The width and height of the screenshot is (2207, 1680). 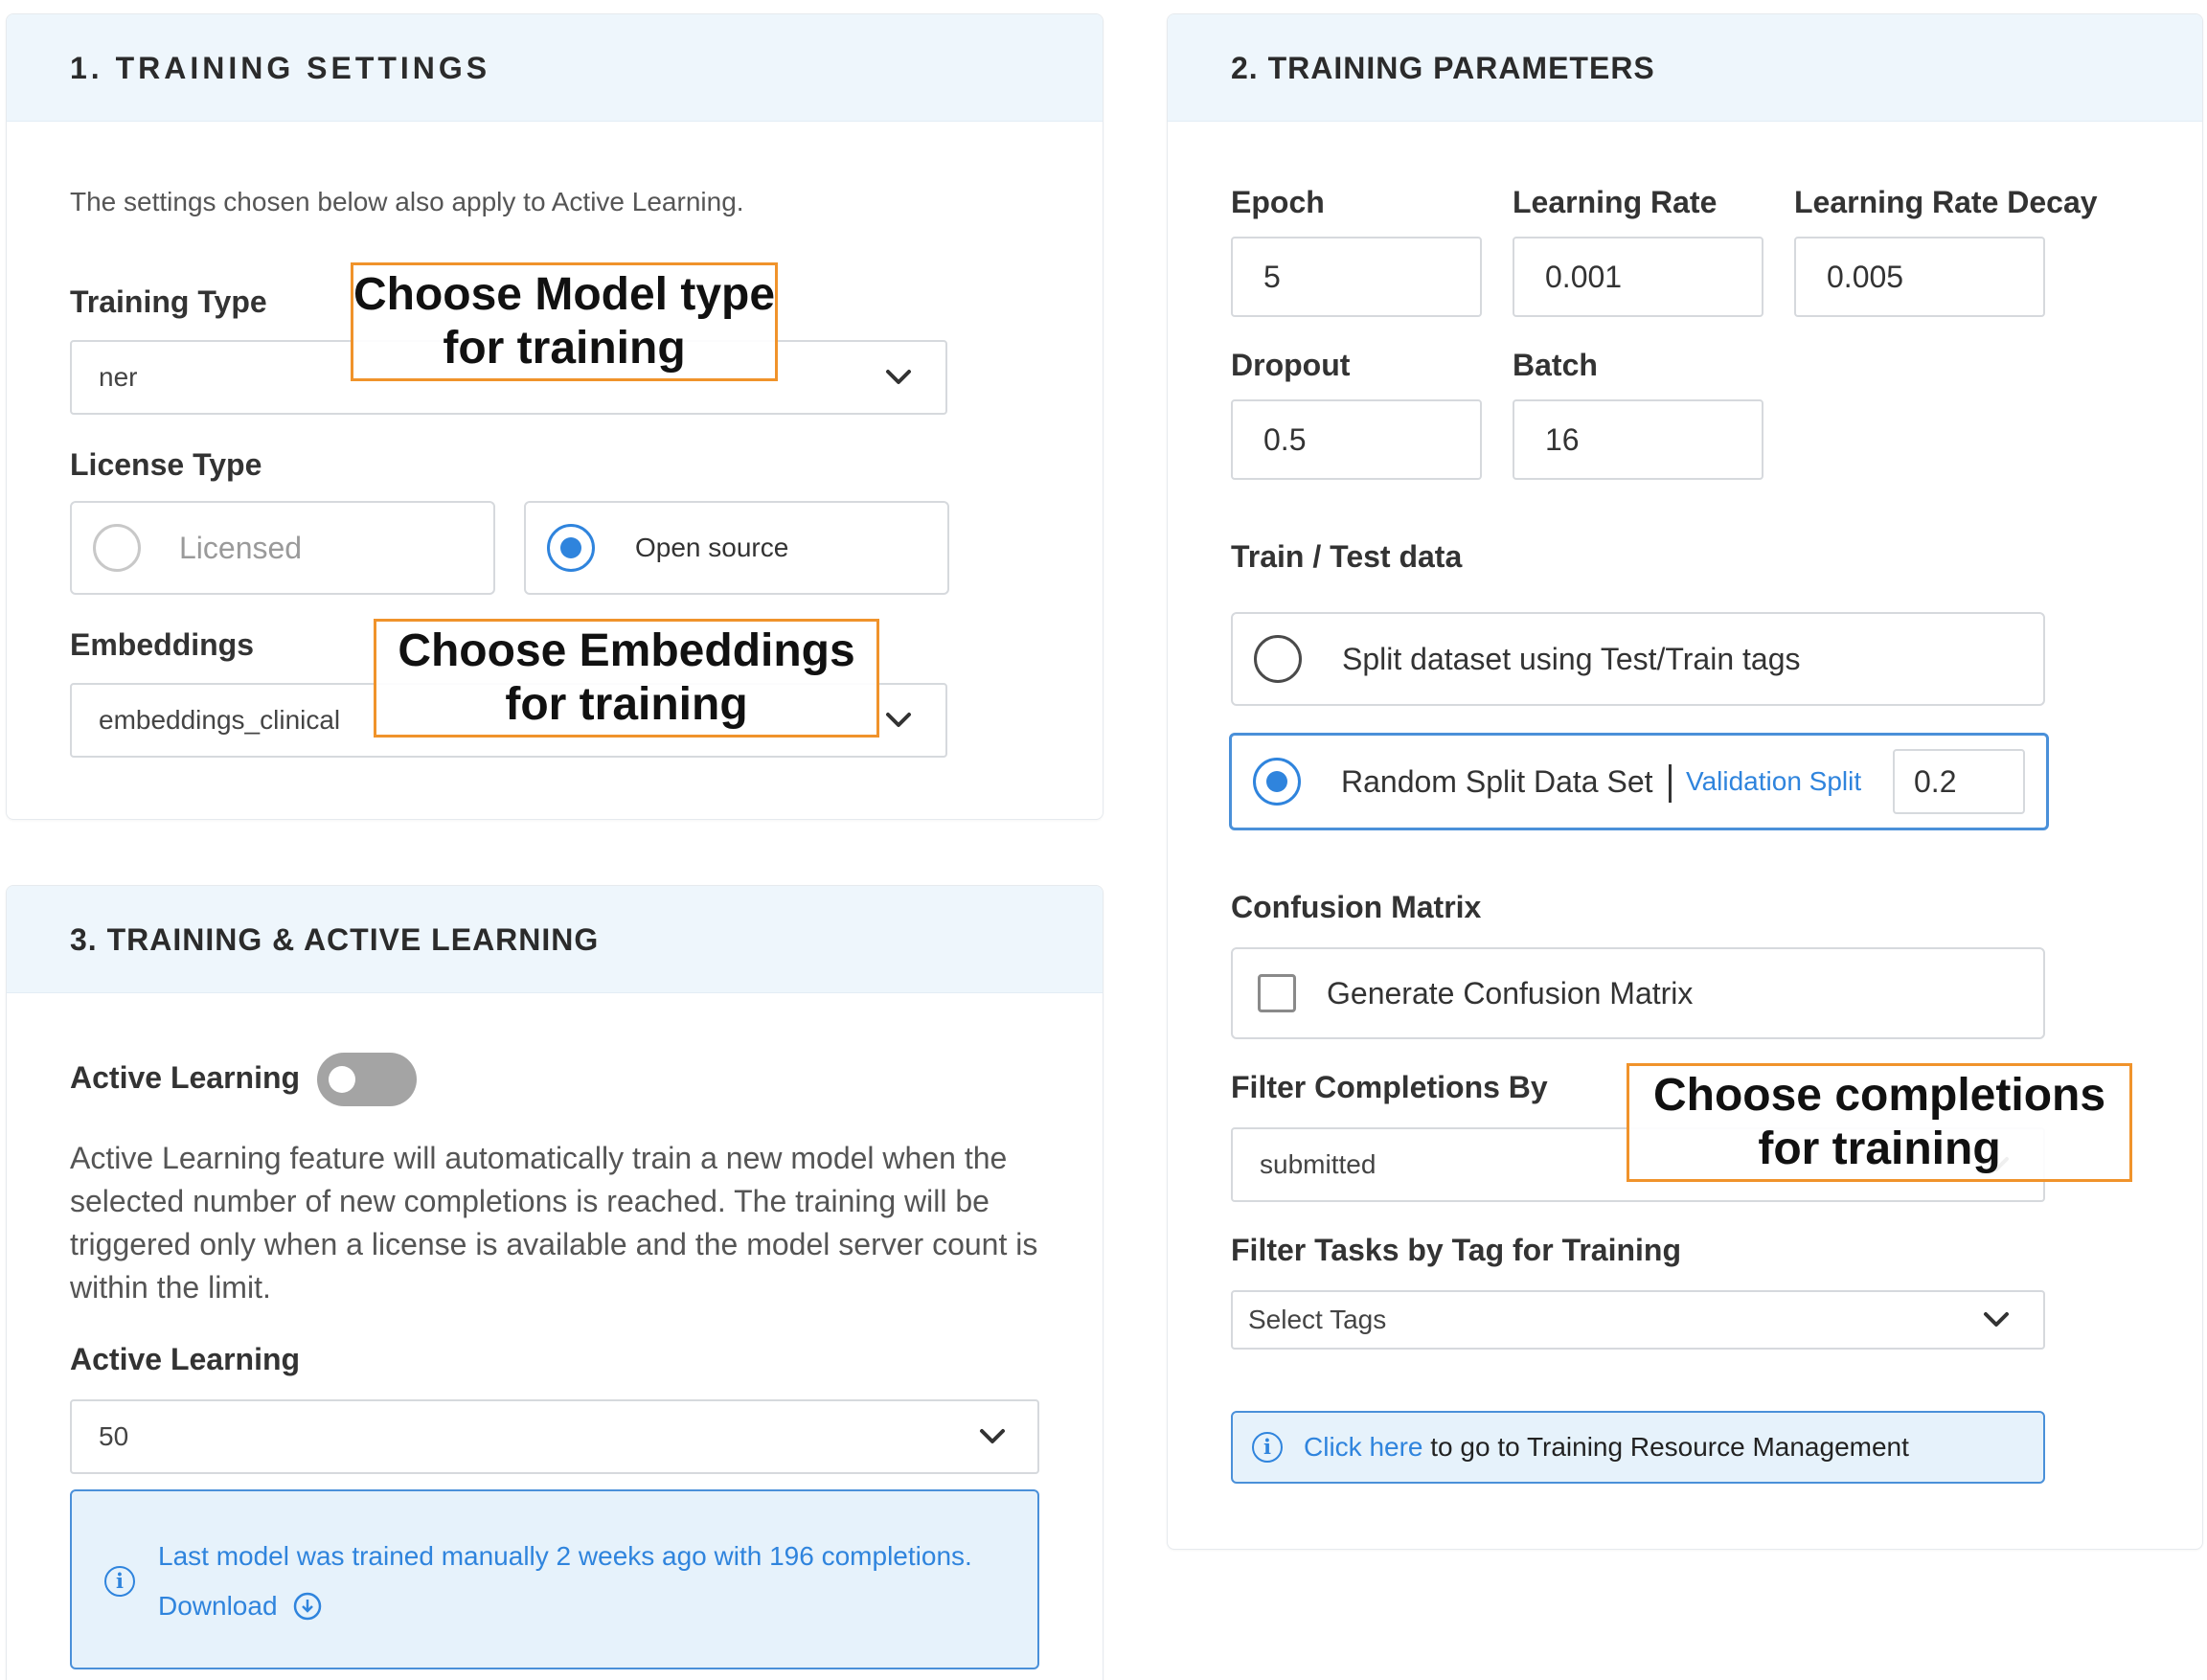 What do you see at coordinates (1285, 439) in the screenshot?
I see `dropout-value: 0.5` at bounding box center [1285, 439].